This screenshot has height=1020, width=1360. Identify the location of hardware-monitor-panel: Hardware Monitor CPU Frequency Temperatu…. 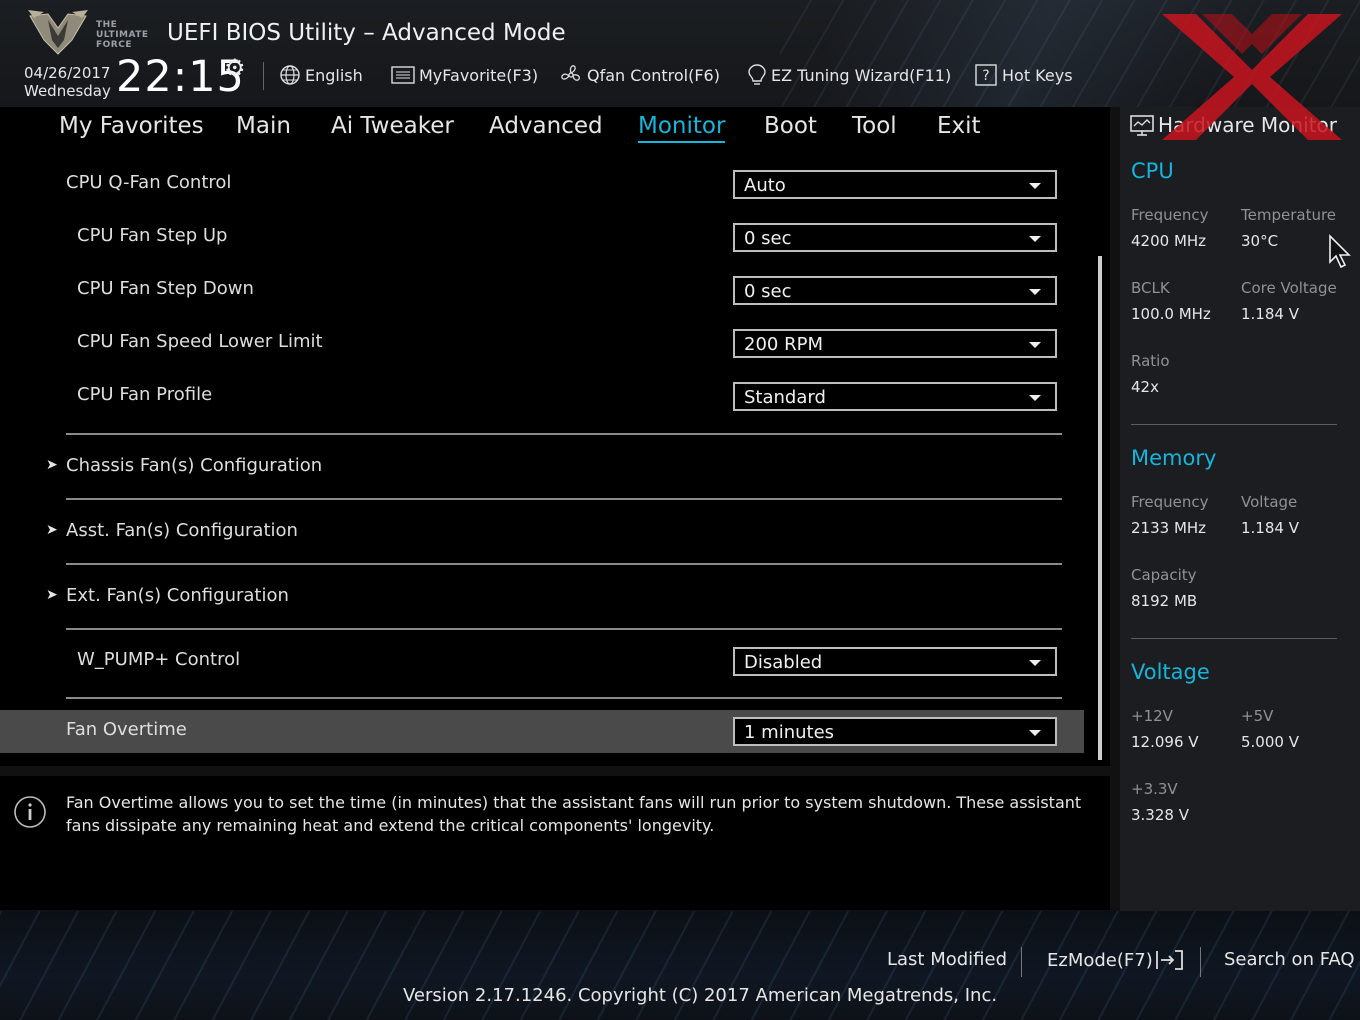
(1240, 509).